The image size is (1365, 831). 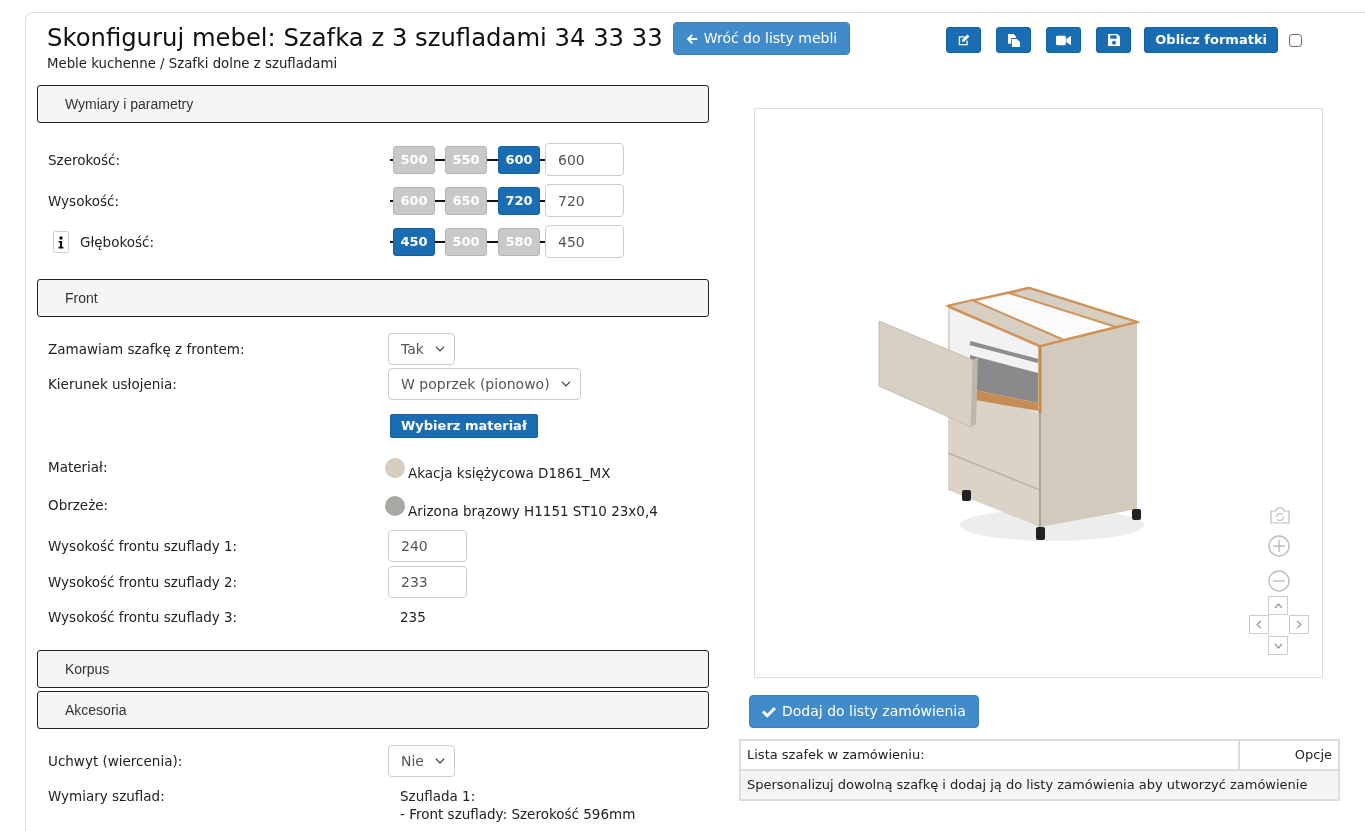 I want to click on table-header: Lista szafek w zamówieniu:, so click(x=989, y=755).